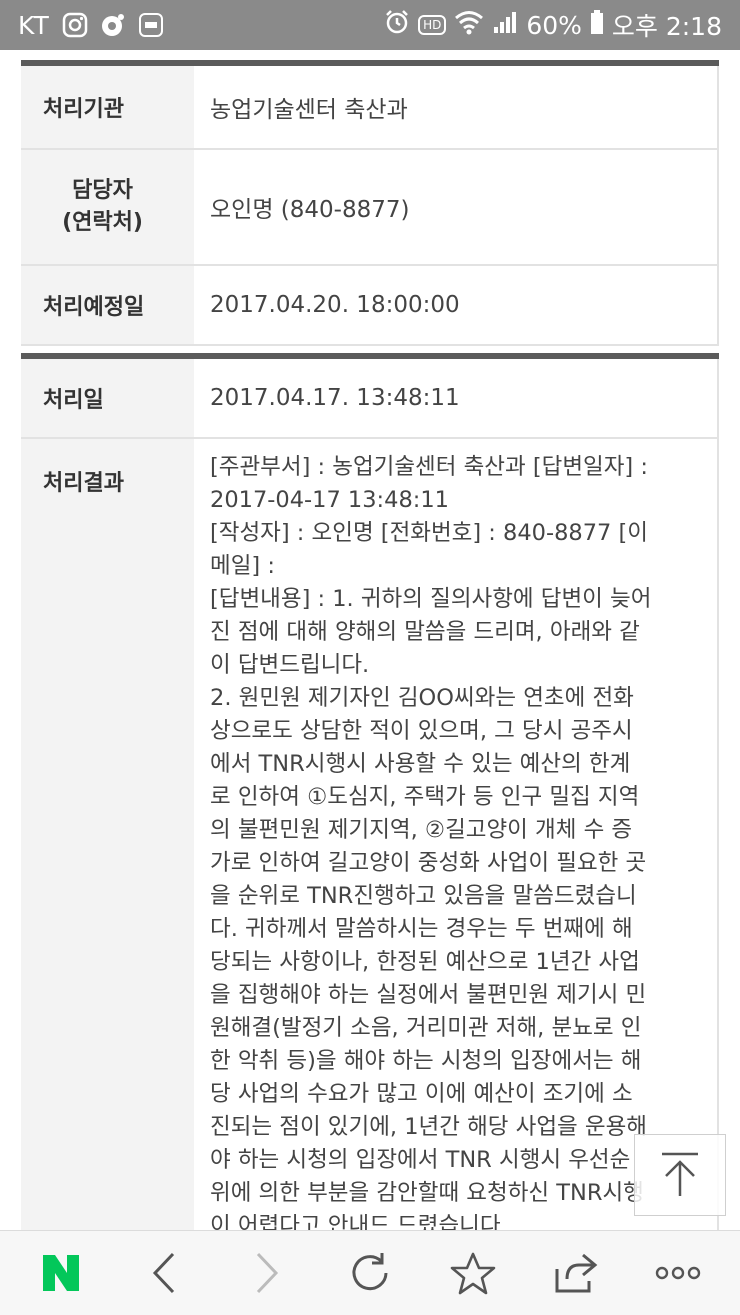 This screenshot has width=740, height=1315. I want to click on naver-logo-icon, so click(61, 1273).